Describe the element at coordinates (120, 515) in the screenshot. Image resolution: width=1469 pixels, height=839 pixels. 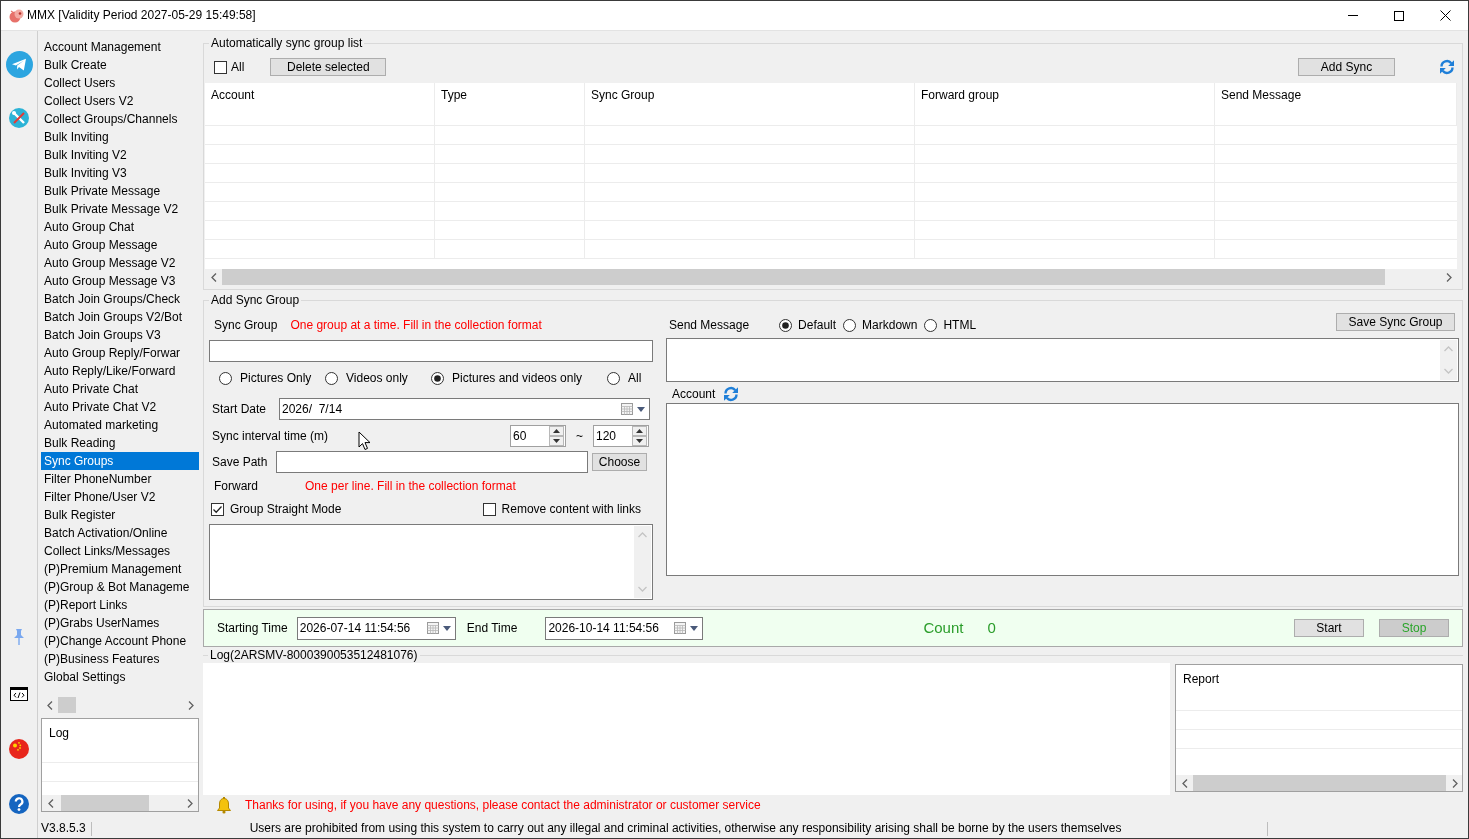
I see `menu-item: Bulk Register` at that location.